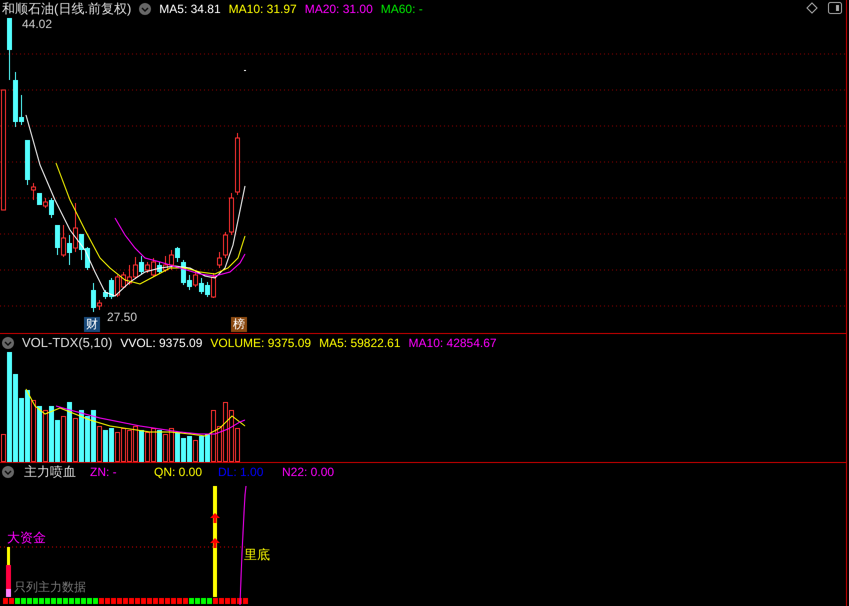 The width and height of the screenshot is (849, 606). I want to click on indicator-value: ZN: -, so click(104, 471).